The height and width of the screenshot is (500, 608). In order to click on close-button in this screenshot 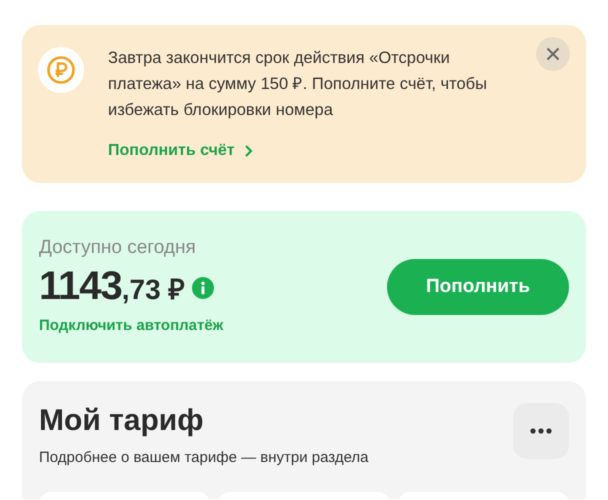, I will do `click(553, 54)`.